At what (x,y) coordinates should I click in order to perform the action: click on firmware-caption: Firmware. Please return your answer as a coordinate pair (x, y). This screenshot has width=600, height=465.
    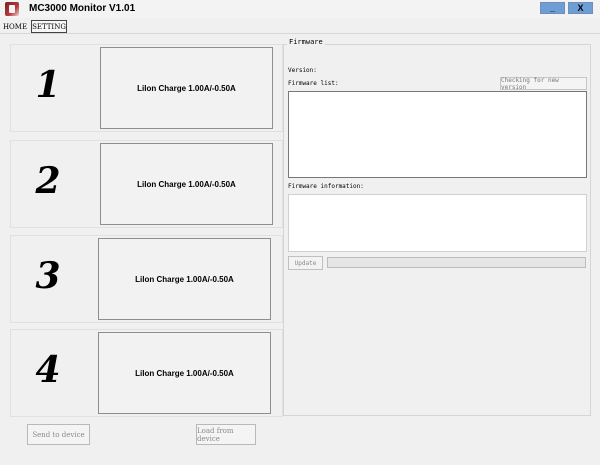
    Looking at the image, I should click on (306, 42).